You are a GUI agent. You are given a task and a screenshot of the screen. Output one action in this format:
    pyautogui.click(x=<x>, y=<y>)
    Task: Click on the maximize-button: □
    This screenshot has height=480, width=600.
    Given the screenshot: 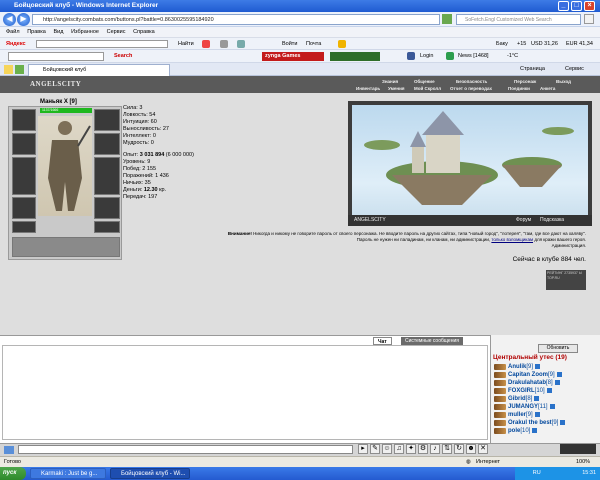 What is the action you would take?
    pyautogui.click(x=576, y=6)
    